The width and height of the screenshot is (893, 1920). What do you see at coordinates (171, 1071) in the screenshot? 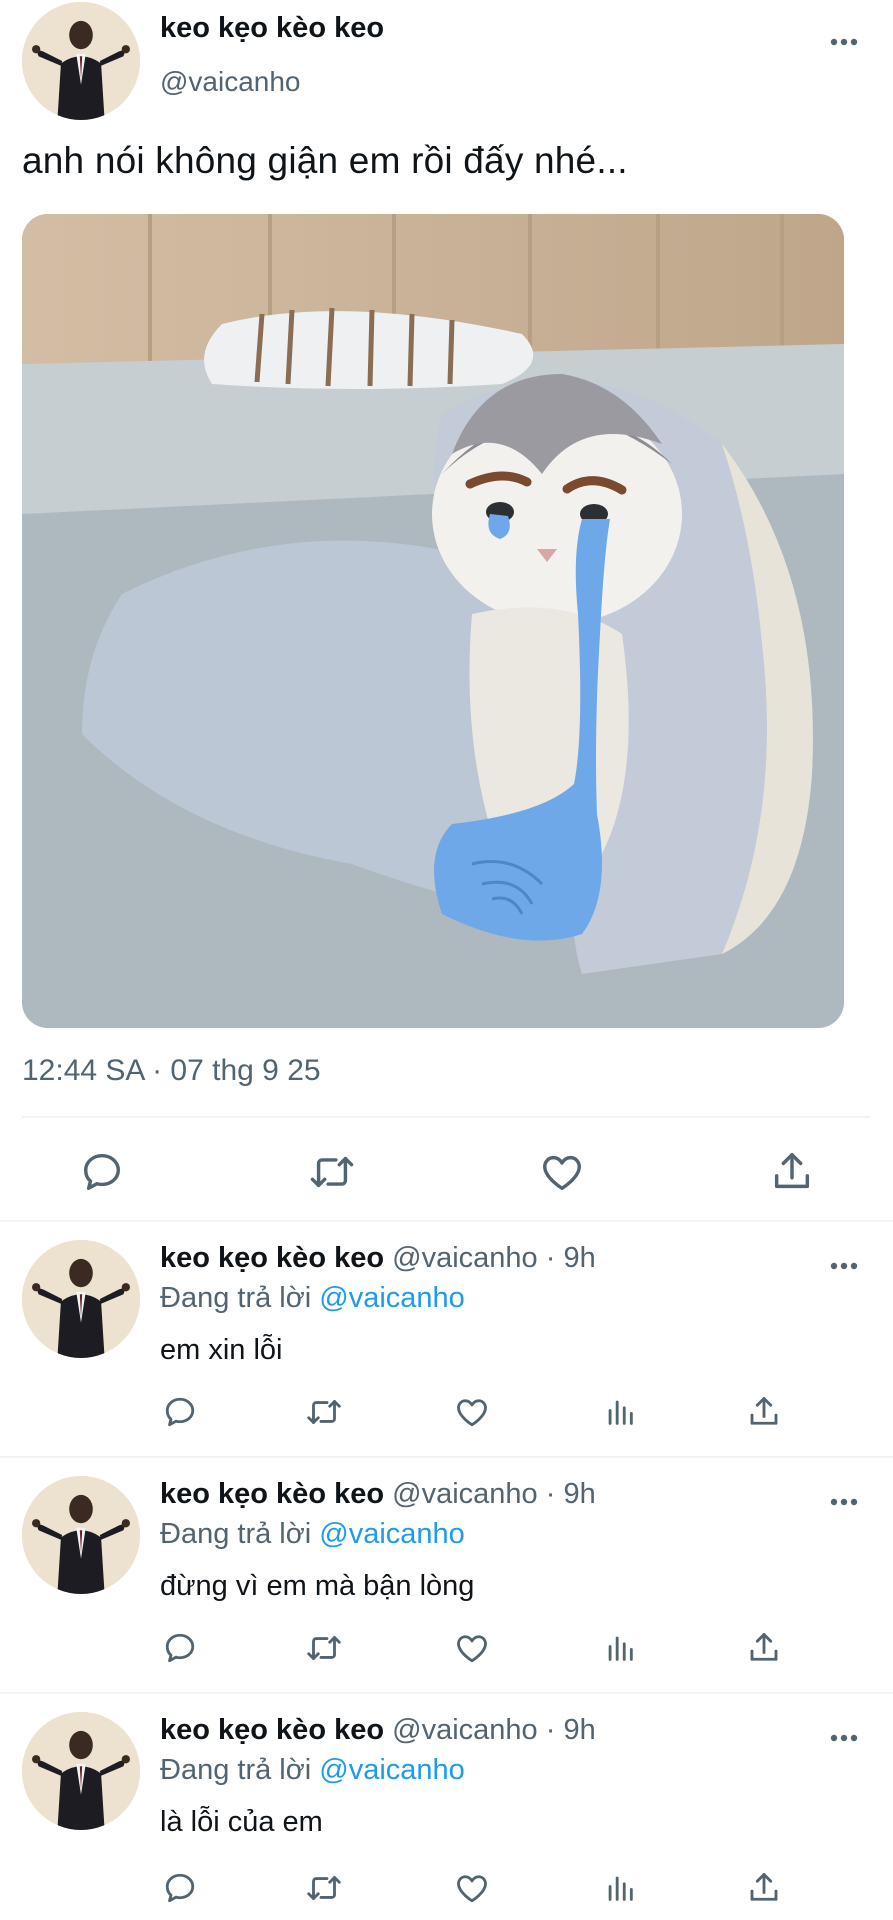
I see `tweet-timestamp: 12:44 SA · 07 thg 9 25` at bounding box center [171, 1071].